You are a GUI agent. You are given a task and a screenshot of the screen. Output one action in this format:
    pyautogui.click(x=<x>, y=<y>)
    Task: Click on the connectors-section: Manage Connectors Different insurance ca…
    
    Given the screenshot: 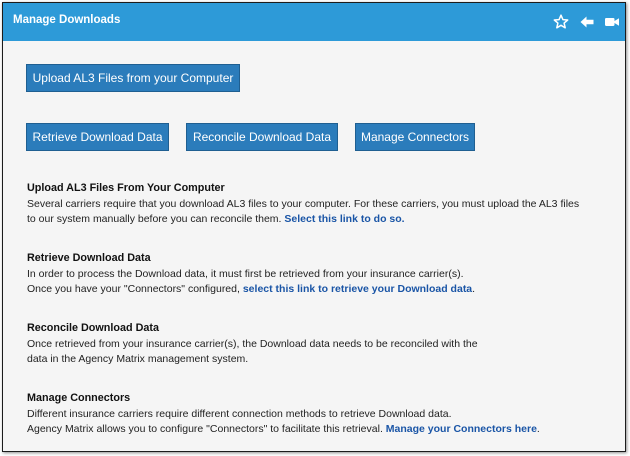 What is the action you would take?
    pyautogui.click(x=322, y=414)
    